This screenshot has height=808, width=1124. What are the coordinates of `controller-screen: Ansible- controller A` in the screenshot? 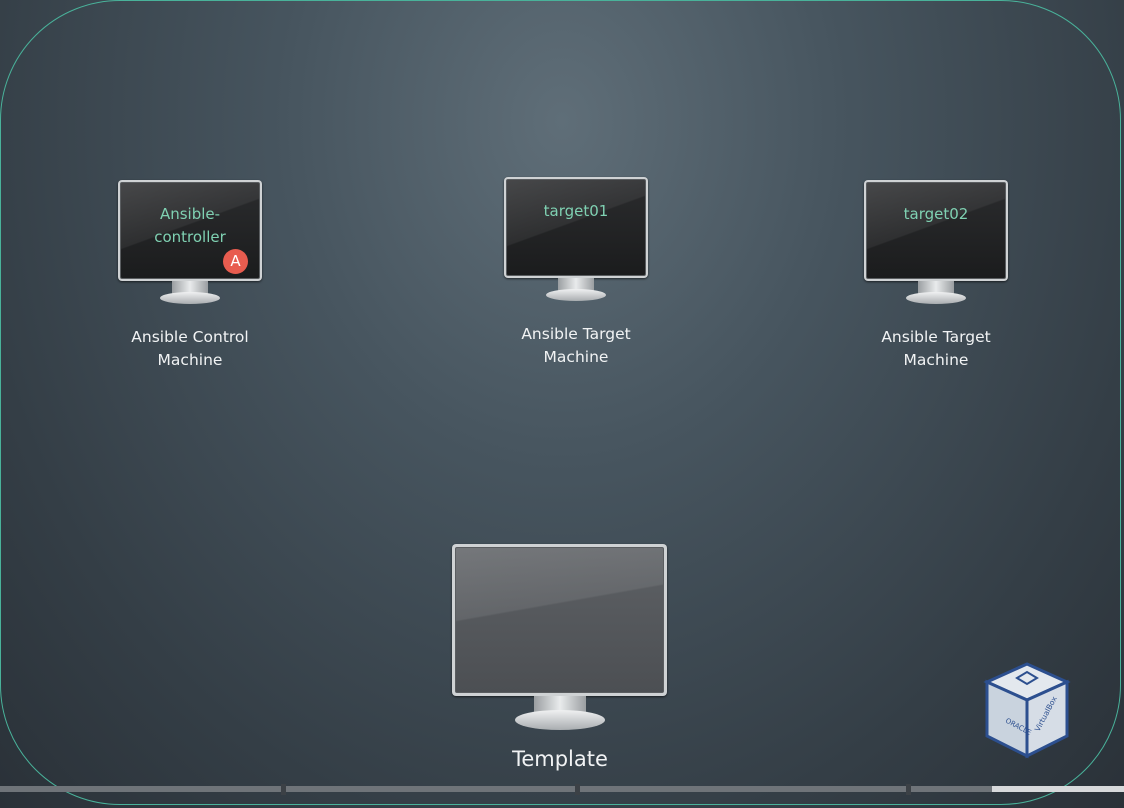 It's located at (190, 230).